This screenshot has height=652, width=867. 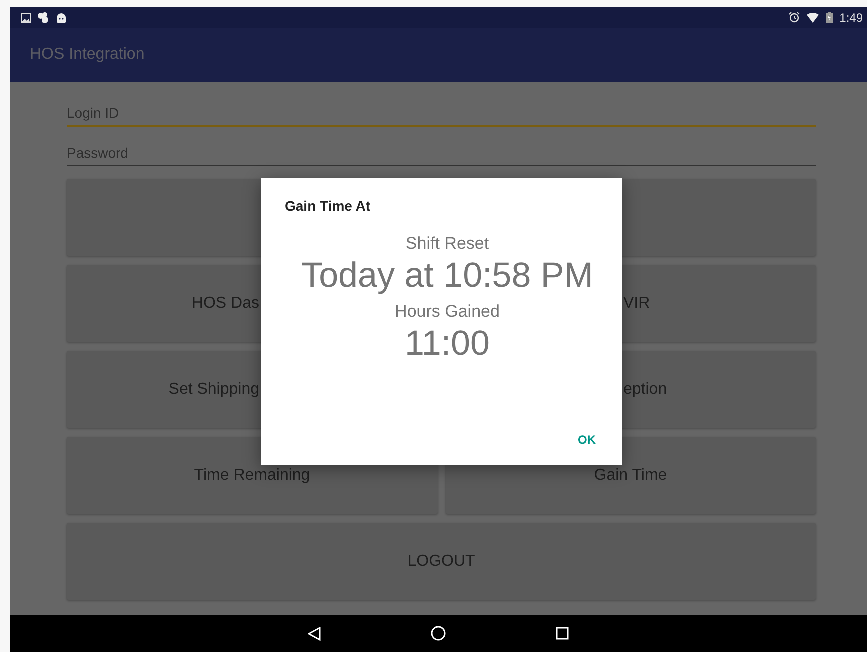 What do you see at coordinates (851, 17) in the screenshot?
I see `clock-time: 1:49` at bounding box center [851, 17].